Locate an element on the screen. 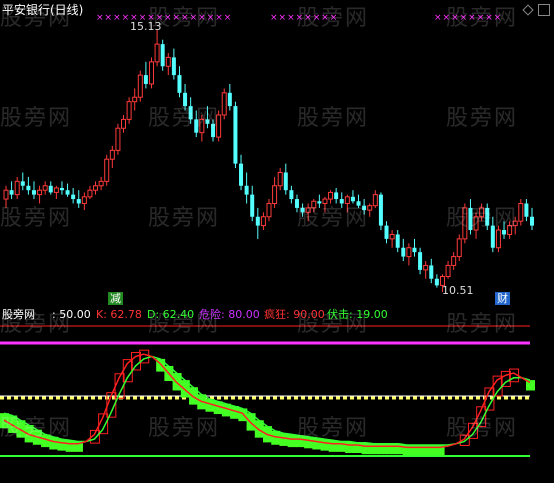 This screenshot has height=483, width=554. danger-label: 危险: 80.00 is located at coordinates (229, 314).